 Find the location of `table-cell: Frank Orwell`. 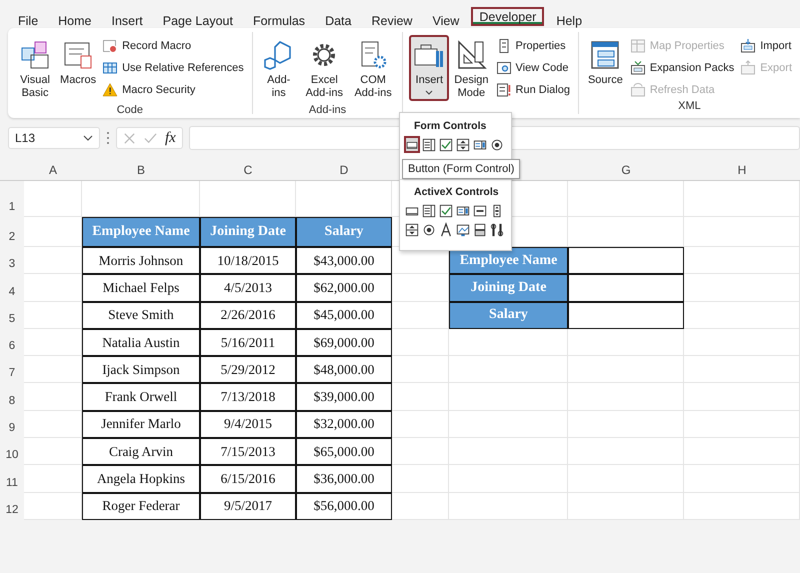

table-cell: Frank Orwell is located at coordinates (141, 397).